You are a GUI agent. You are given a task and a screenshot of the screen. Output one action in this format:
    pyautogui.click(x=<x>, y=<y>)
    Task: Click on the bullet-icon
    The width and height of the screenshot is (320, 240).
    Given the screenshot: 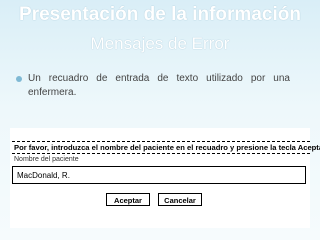 What is the action you would take?
    pyautogui.click(x=19, y=79)
    